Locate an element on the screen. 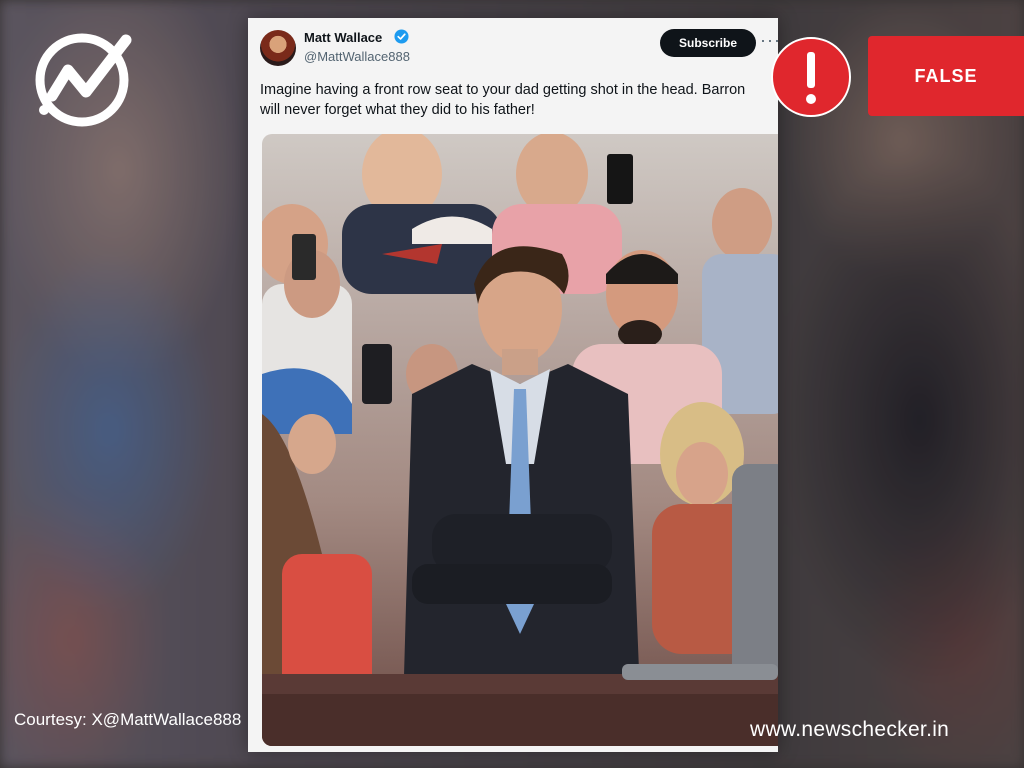 The height and width of the screenshot is (768, 1024). verdict-false-badge: FALSE is located at coordinates (946, 76).